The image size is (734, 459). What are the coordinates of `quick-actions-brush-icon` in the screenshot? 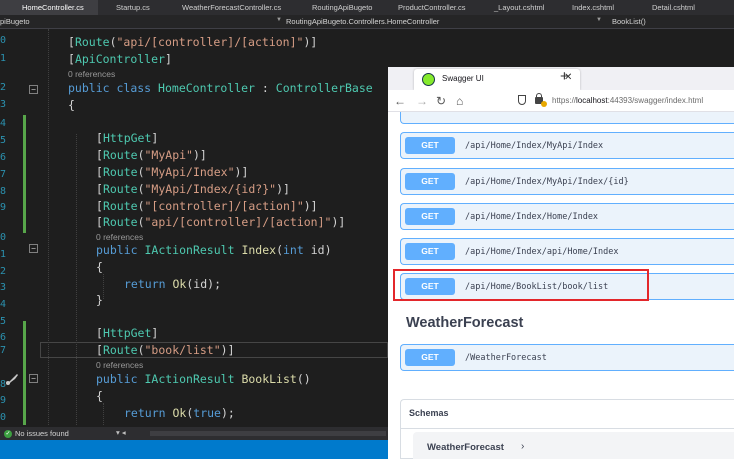 It's located at (12, 379).